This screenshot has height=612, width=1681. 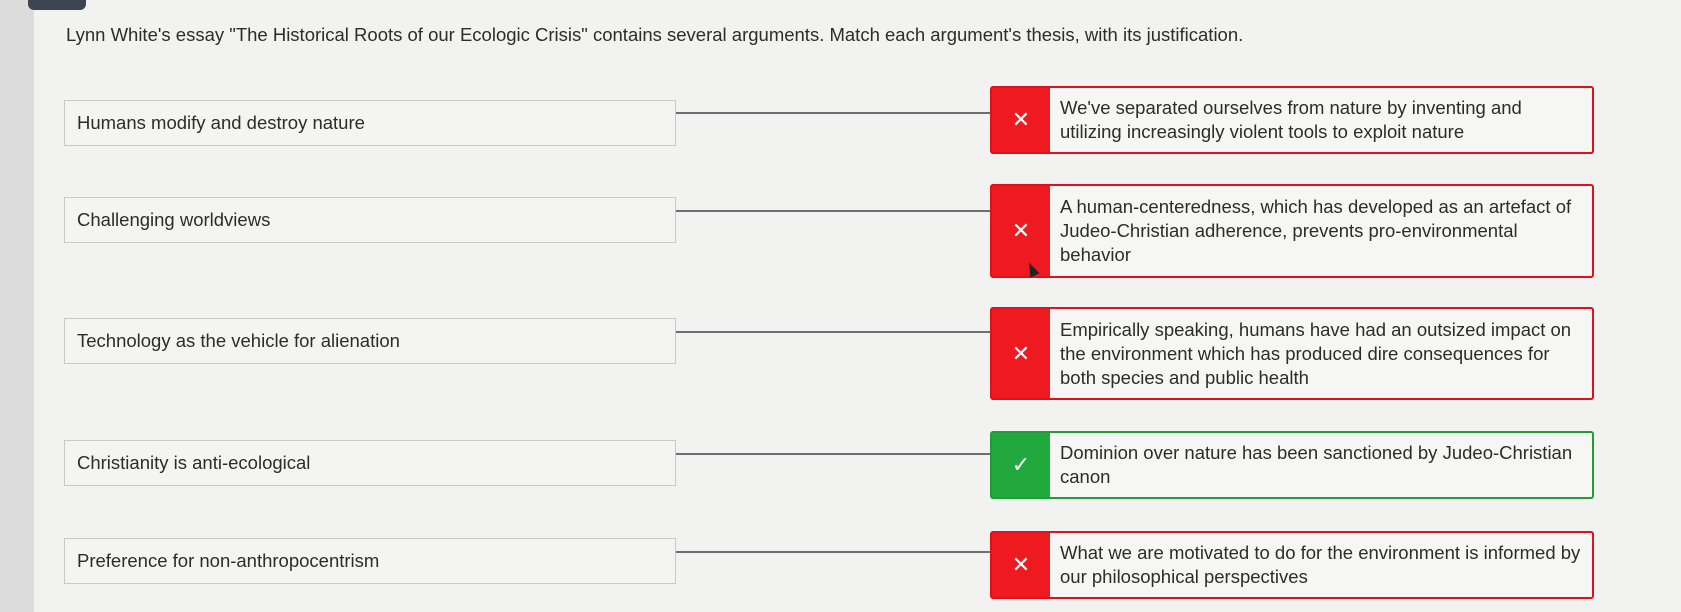 What do you see at coordinates (221, 122) in the screenshot?
I see `thesis-label: Humans modify and destroy nature` at bounding box center [221, 122].